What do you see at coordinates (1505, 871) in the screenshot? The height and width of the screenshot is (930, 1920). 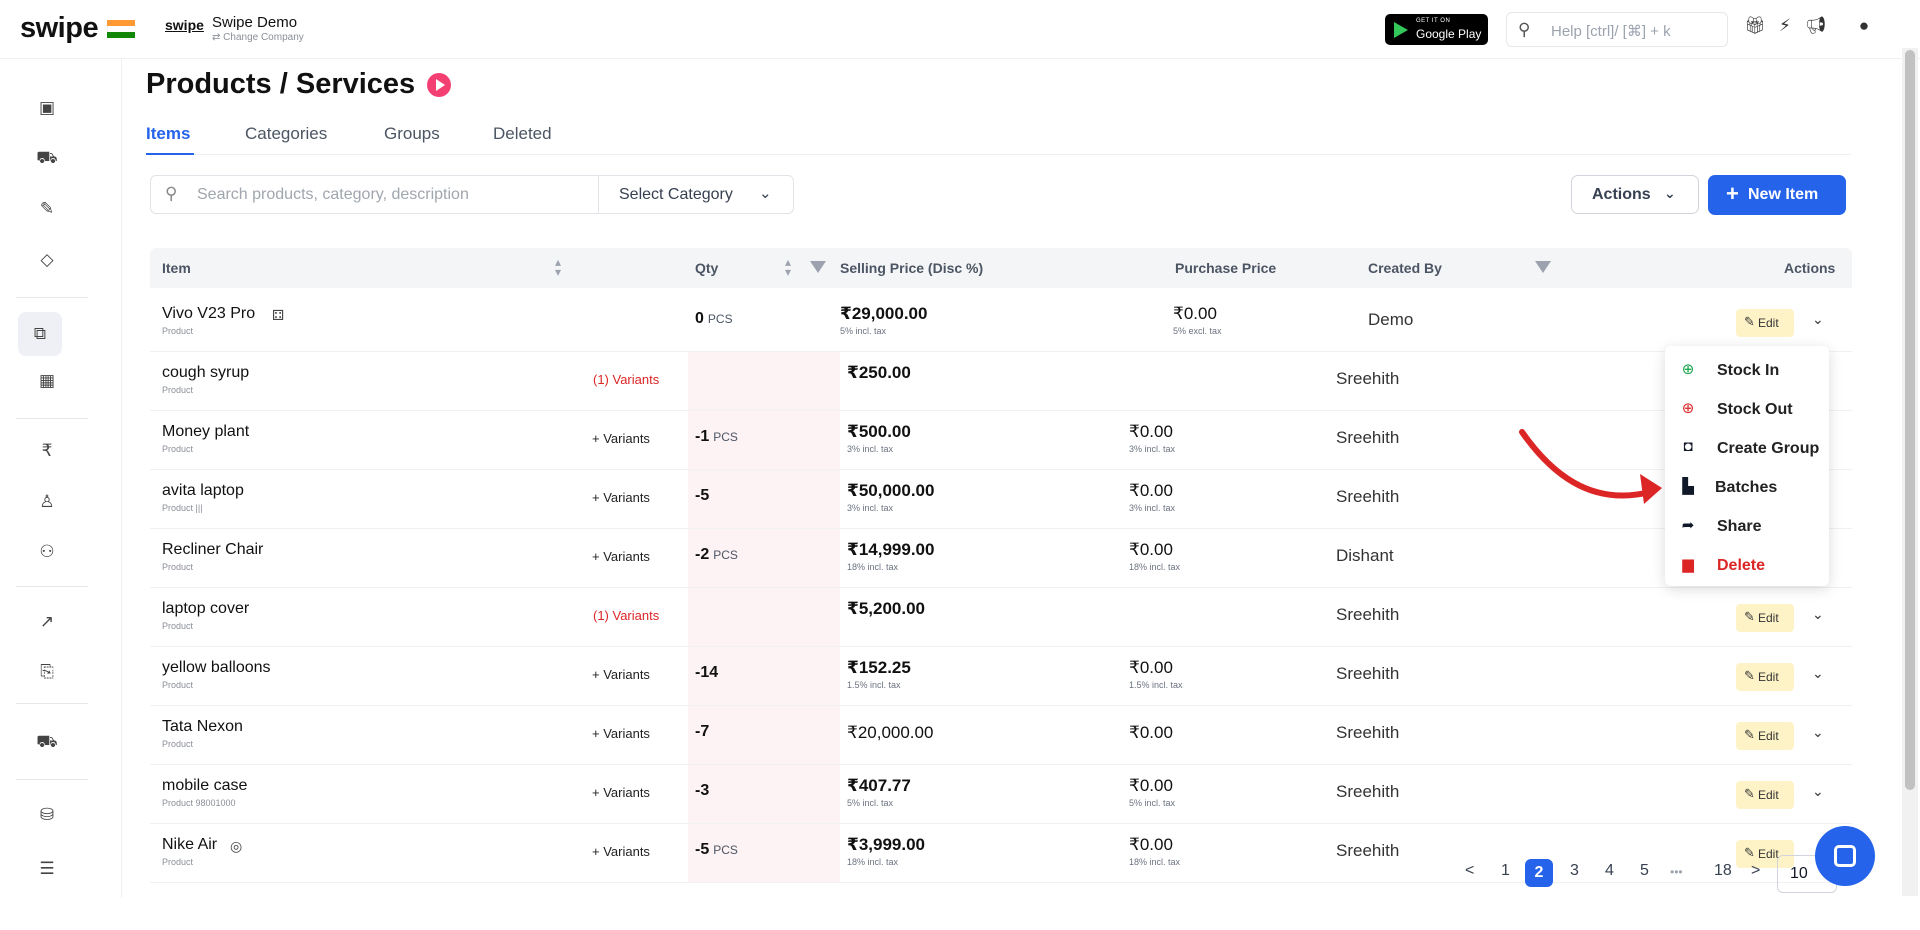 I see `page-1: 1` at bounding box center [1505, 871].